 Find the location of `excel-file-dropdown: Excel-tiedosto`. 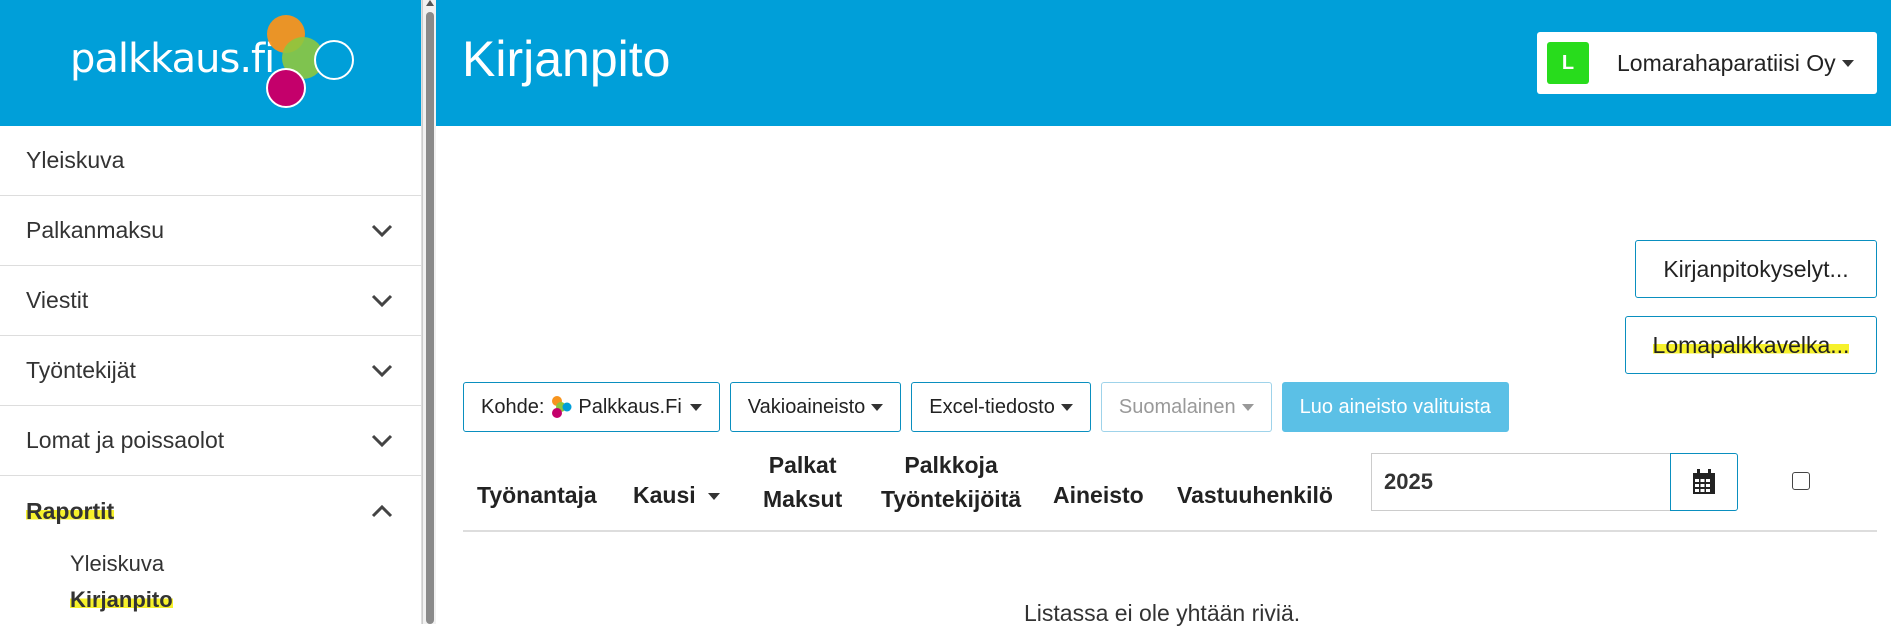

excel-file-dropdown: Excel-tiedosto is located at coordinates (1001, 407).